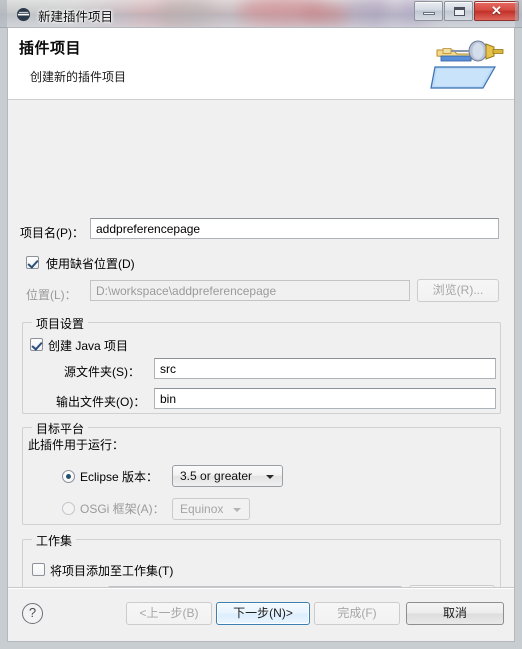 The width and height of the screenshot is (522, 649). I want to click on add-to-working-sets-checkbox, so click(38, 569).